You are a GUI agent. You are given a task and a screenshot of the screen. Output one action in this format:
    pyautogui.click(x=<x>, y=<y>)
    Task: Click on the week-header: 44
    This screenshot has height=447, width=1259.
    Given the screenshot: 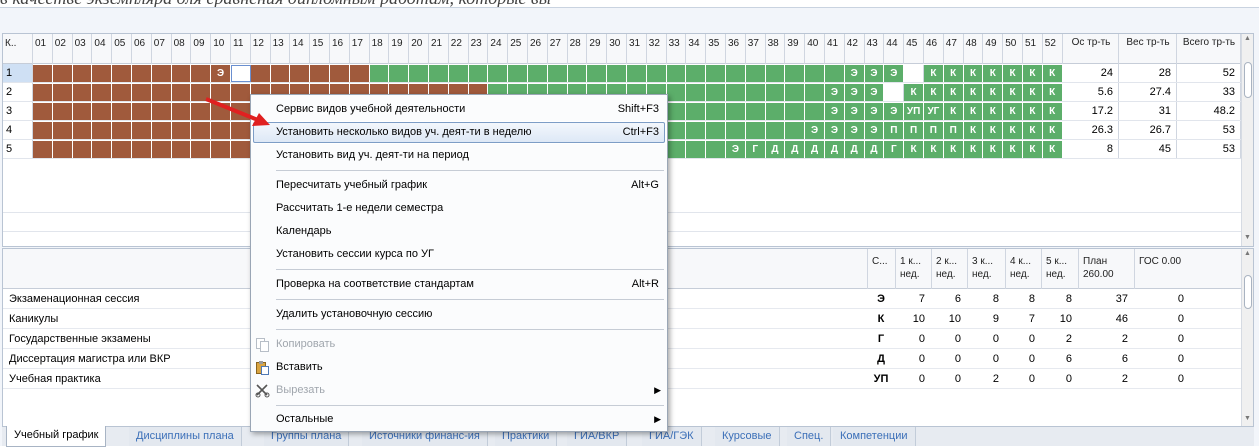 What is the action you would take?
    pyautogui.click(x=894, y=49)
    